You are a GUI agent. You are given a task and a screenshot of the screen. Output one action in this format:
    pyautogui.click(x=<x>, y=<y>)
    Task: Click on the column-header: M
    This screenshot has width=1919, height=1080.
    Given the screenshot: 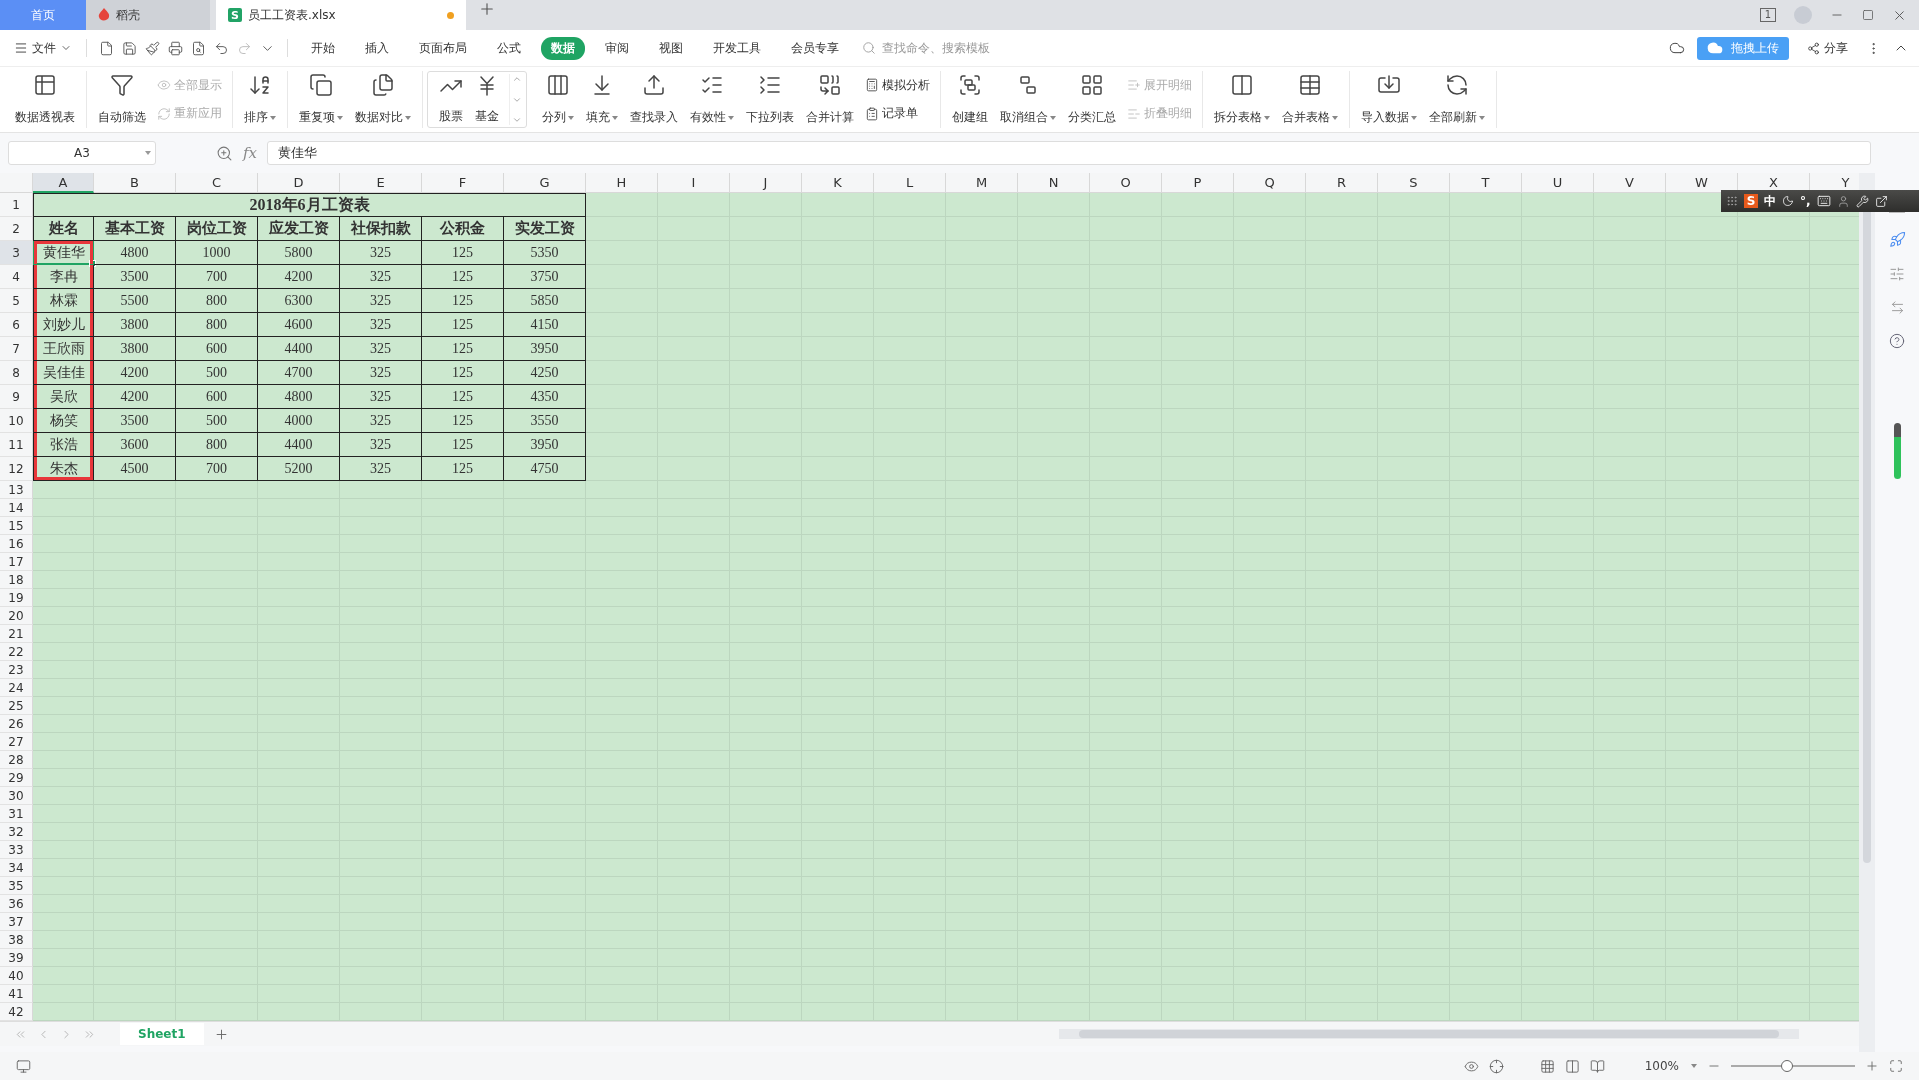 What is the action you would take?
    pyautogui.click(x=982, y=183)
    